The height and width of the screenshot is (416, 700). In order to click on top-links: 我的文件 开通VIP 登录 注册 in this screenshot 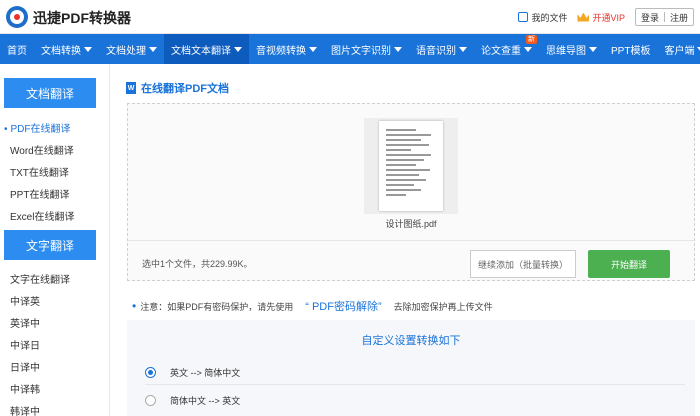, I will do `click(606, 17)`.